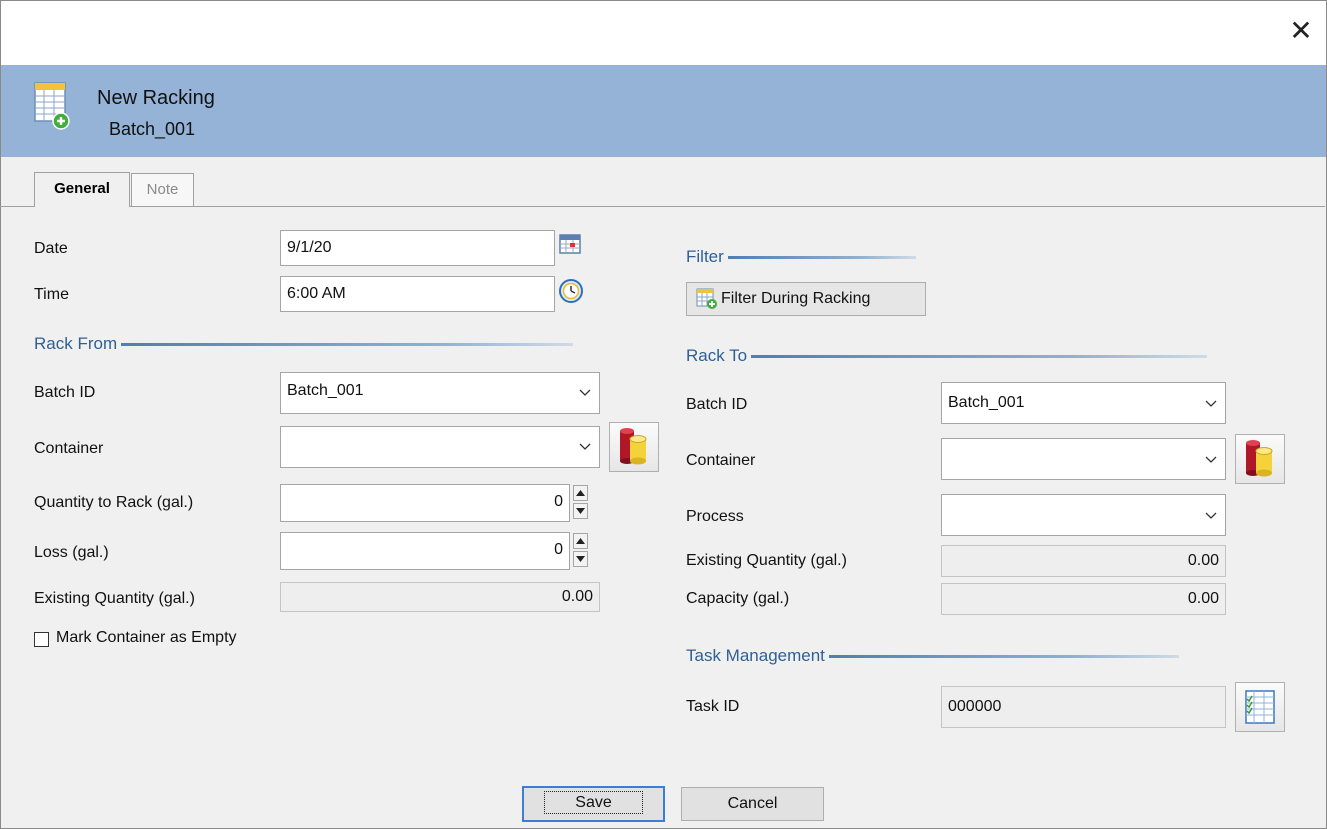  What do you see at coordinates (581, 550) in the screenshot?
I see `loss-stepper` at bounding box center [581, 550].